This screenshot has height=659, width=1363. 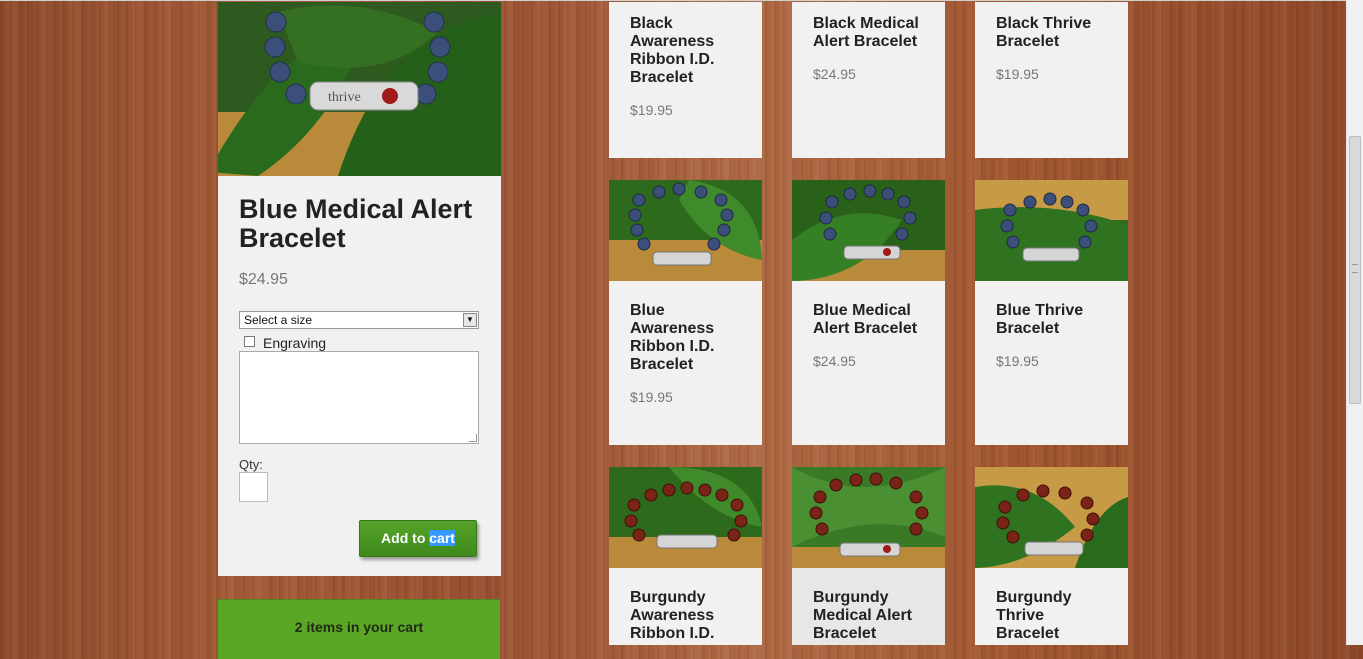 I want to click on product-image: thrive, so click(x=359, y=89).